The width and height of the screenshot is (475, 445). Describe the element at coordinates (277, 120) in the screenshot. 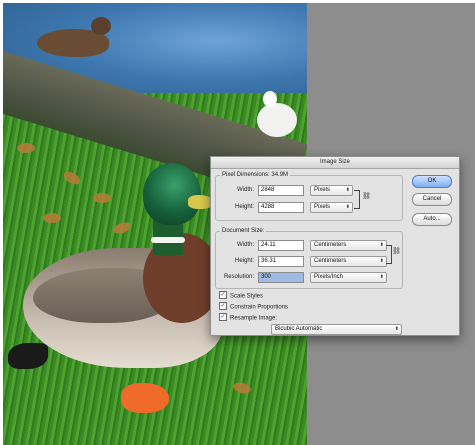

I see `swan-body` at that location.